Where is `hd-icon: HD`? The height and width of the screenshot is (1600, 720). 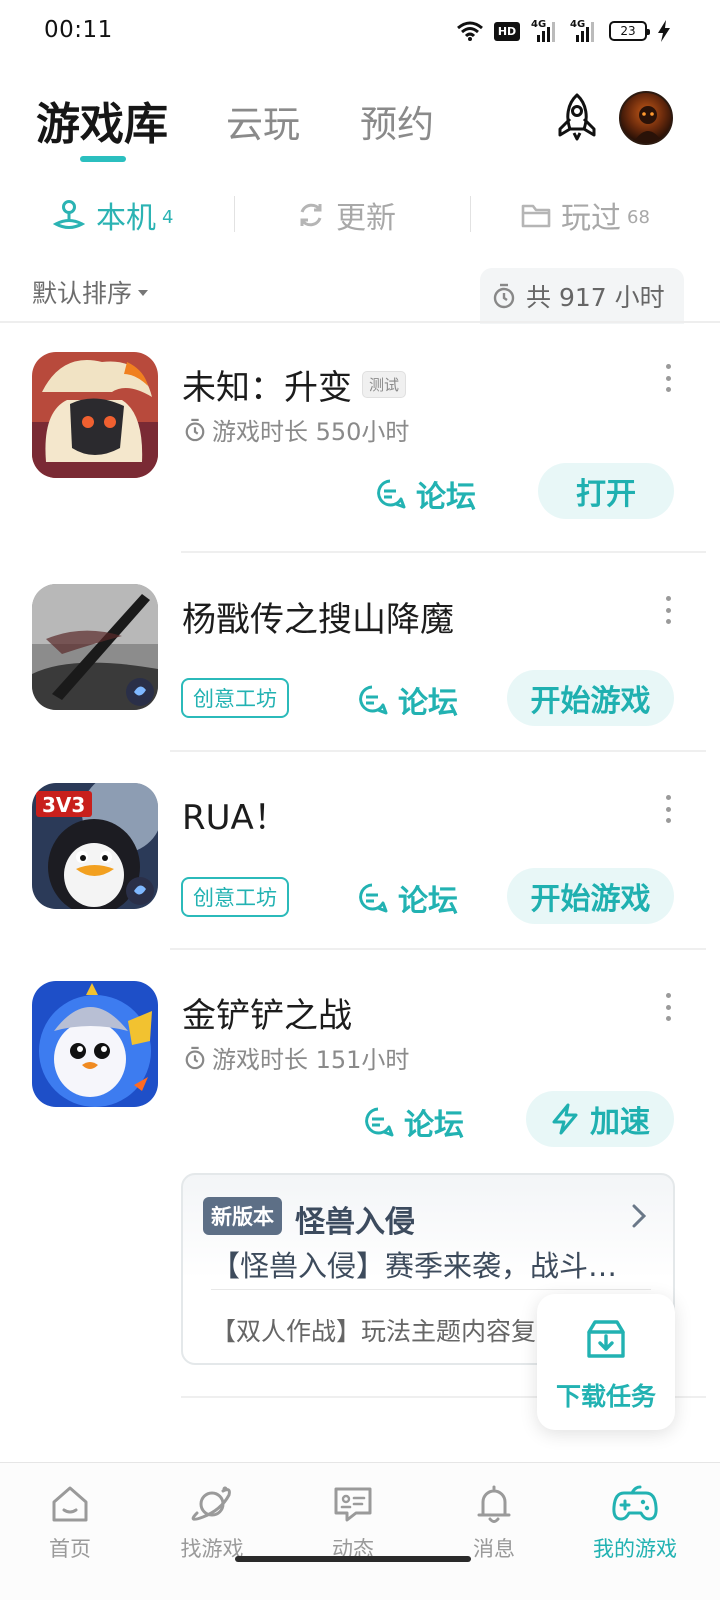 hd-icon: HD is located at coordinates (507, 31).